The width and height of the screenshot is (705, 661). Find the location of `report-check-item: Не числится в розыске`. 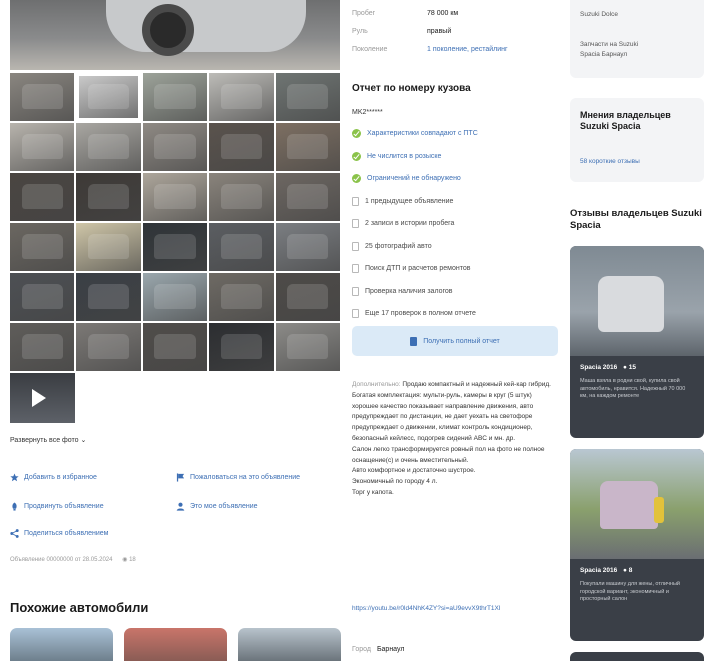

report-check-item: Не числится в розыске is located at coordinates (397, 156).